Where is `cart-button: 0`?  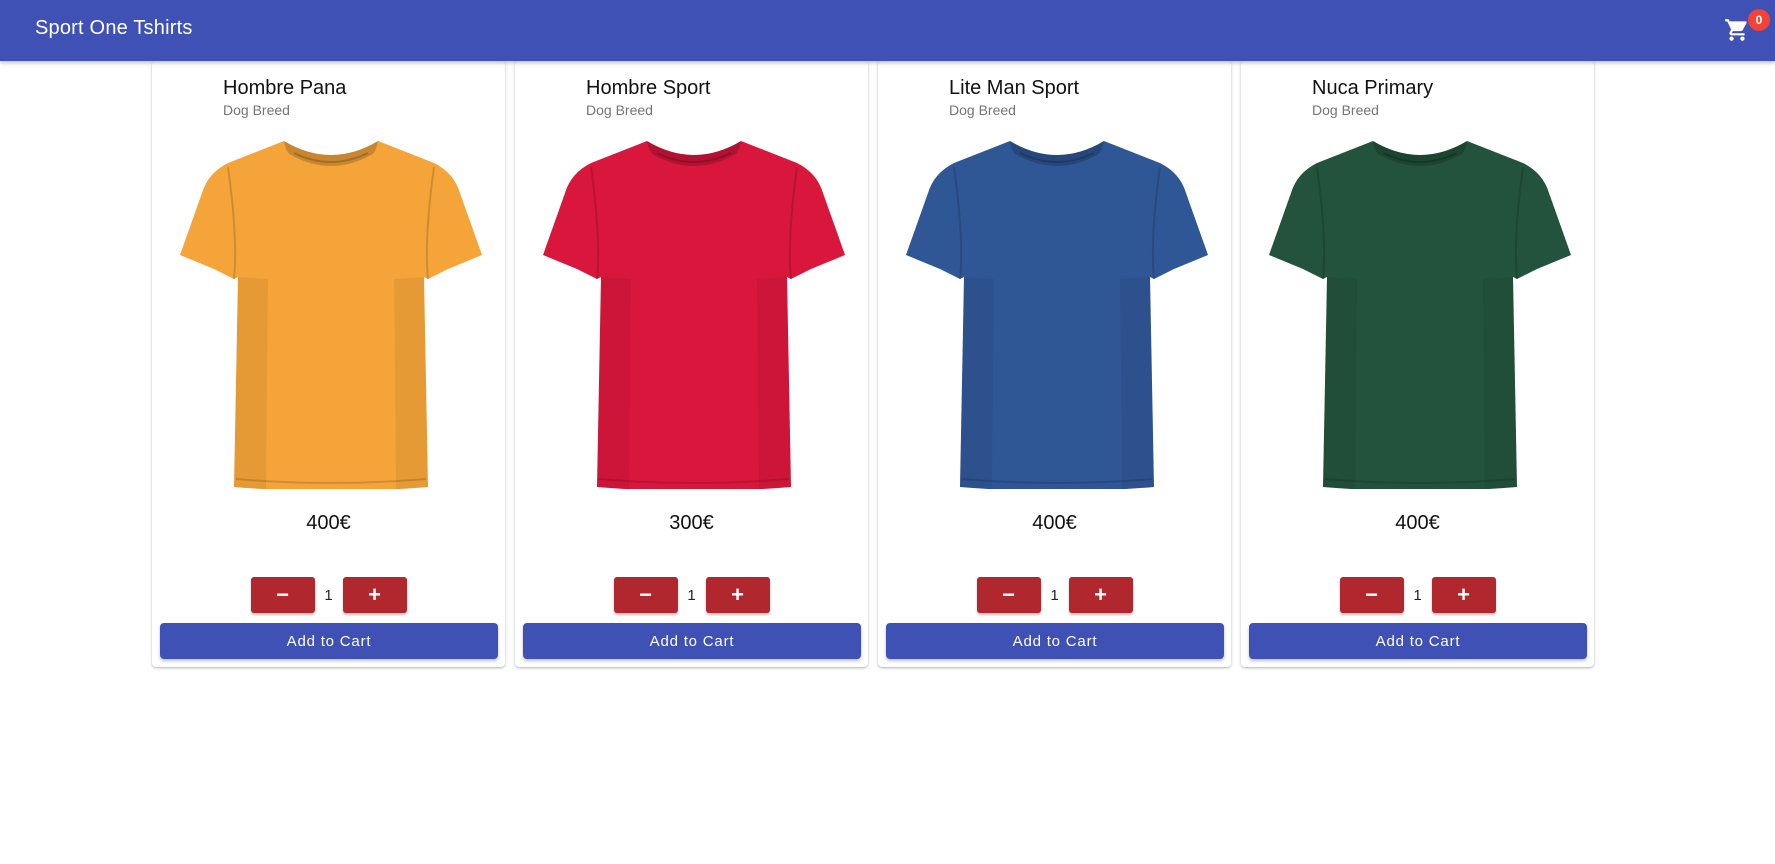
cart-button: 0 is located at coordinates (1745, 27).